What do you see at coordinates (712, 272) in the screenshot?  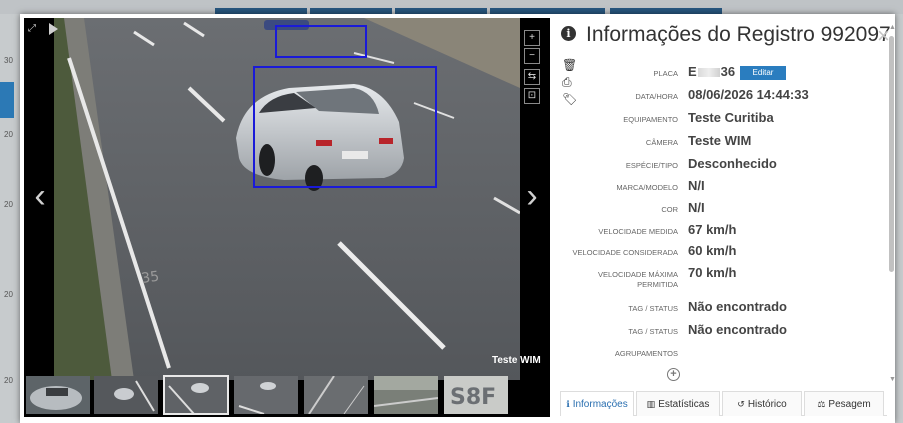 I see `max-speed-value: 70 km/h` at bounding box center [712, 272].